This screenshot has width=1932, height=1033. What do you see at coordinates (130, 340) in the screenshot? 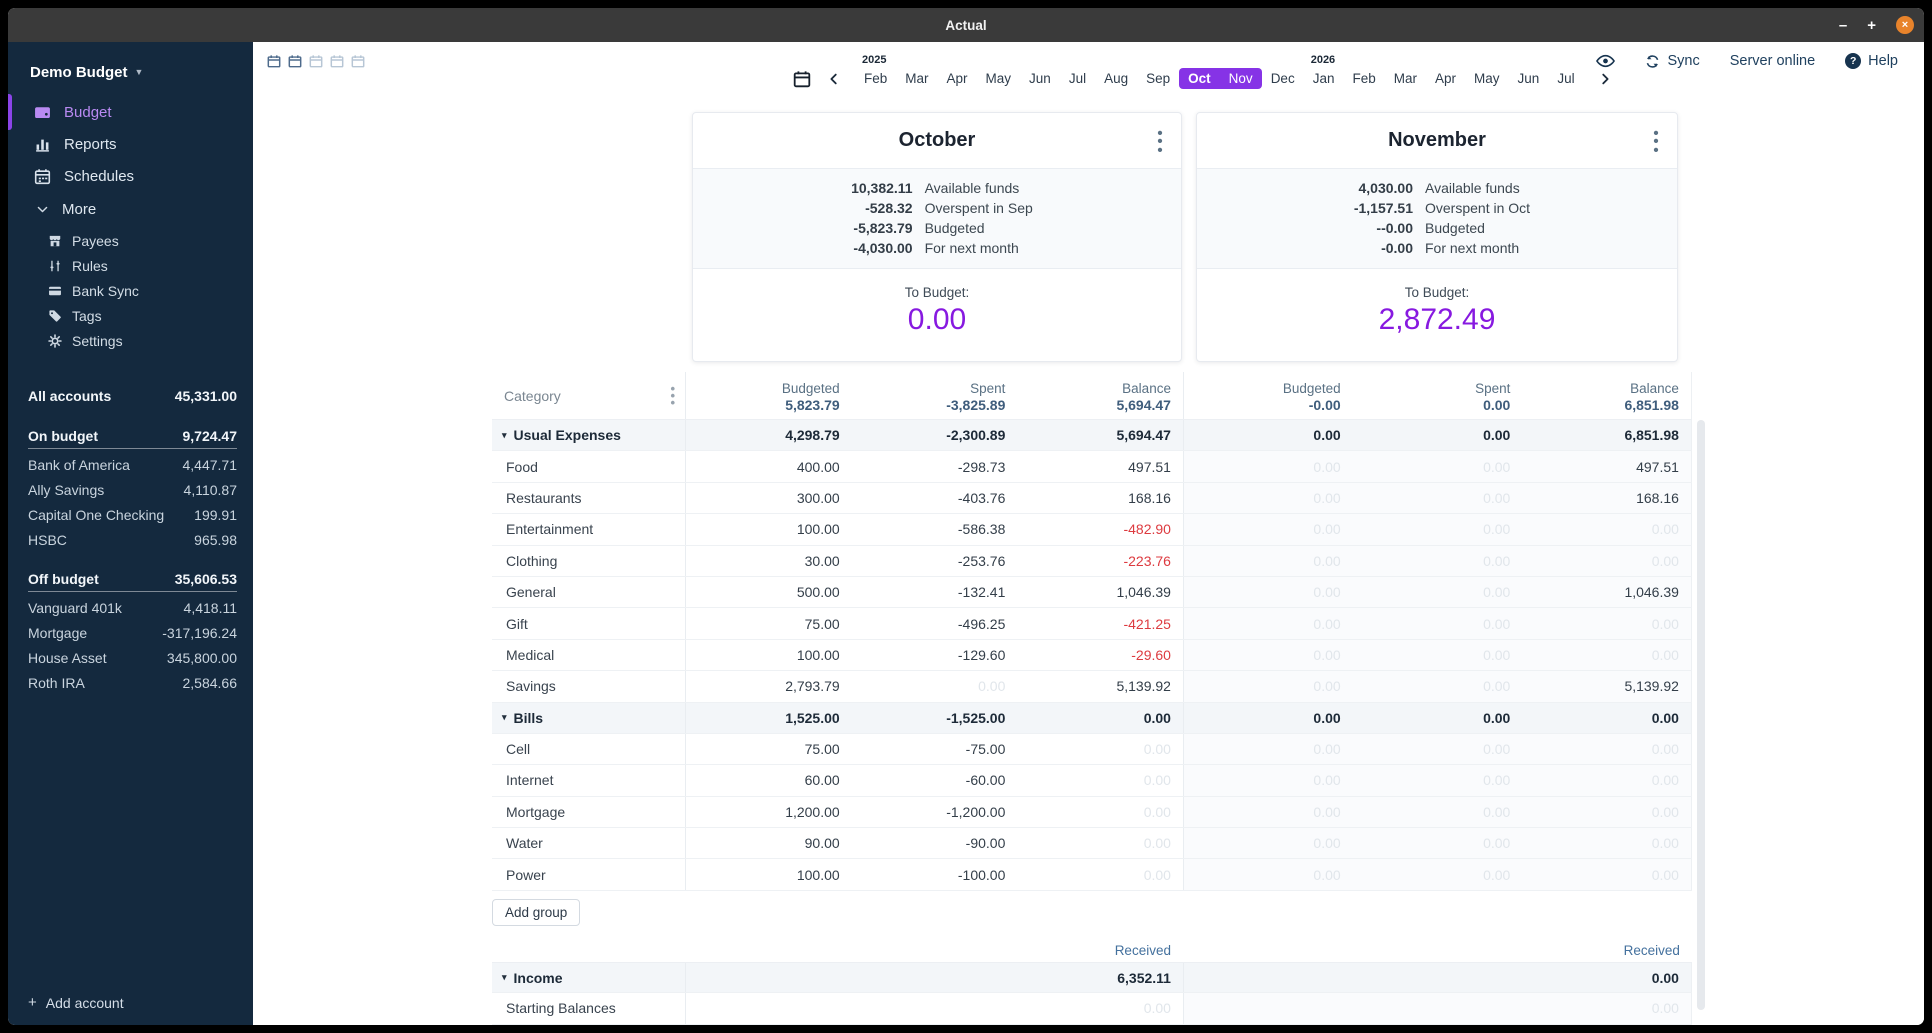
I see `sidebar-item-settings: Settings` at bounding box center [130, 340].